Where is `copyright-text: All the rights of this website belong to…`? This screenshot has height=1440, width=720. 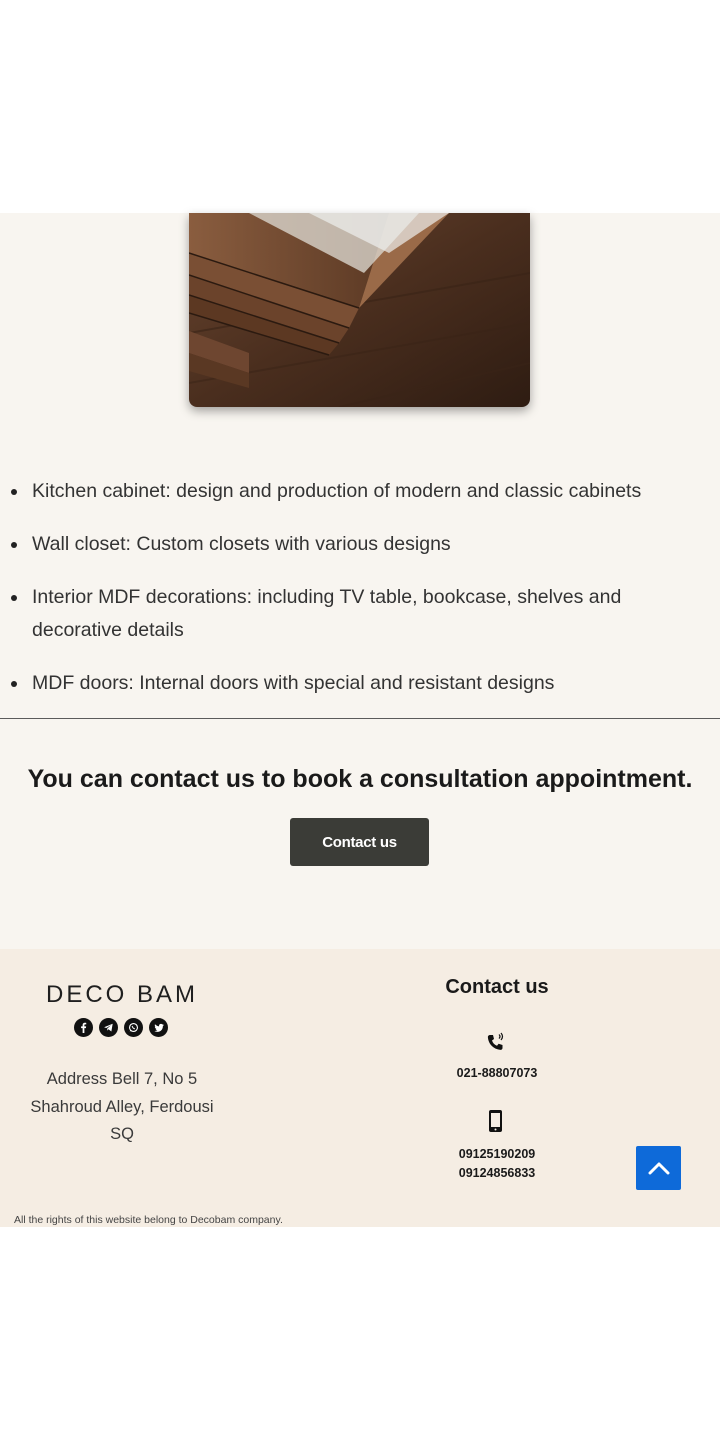
copyright-text: All the rights of this website belong to… is located at coordinates (148, 1220).